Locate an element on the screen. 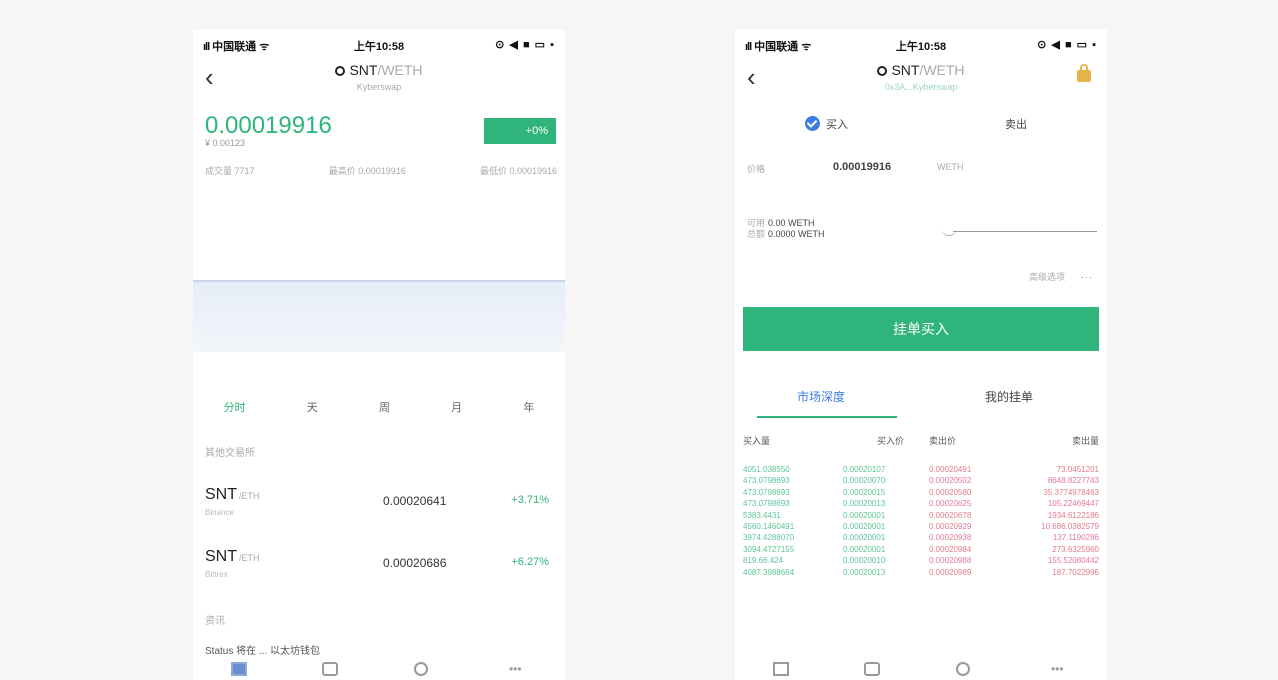 Image resolution: width=1278 pixels, height=680 pixels. ask-amount: 35.3774978463 is located at coordinates (1071, 492).